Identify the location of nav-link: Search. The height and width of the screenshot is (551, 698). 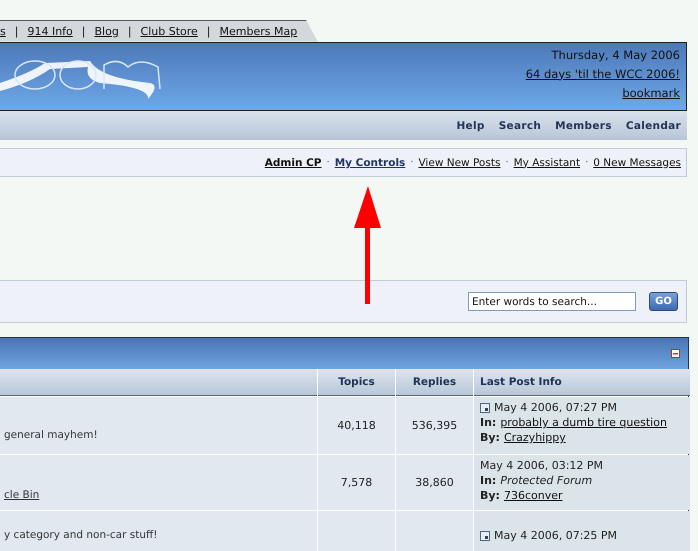
(520, 126).